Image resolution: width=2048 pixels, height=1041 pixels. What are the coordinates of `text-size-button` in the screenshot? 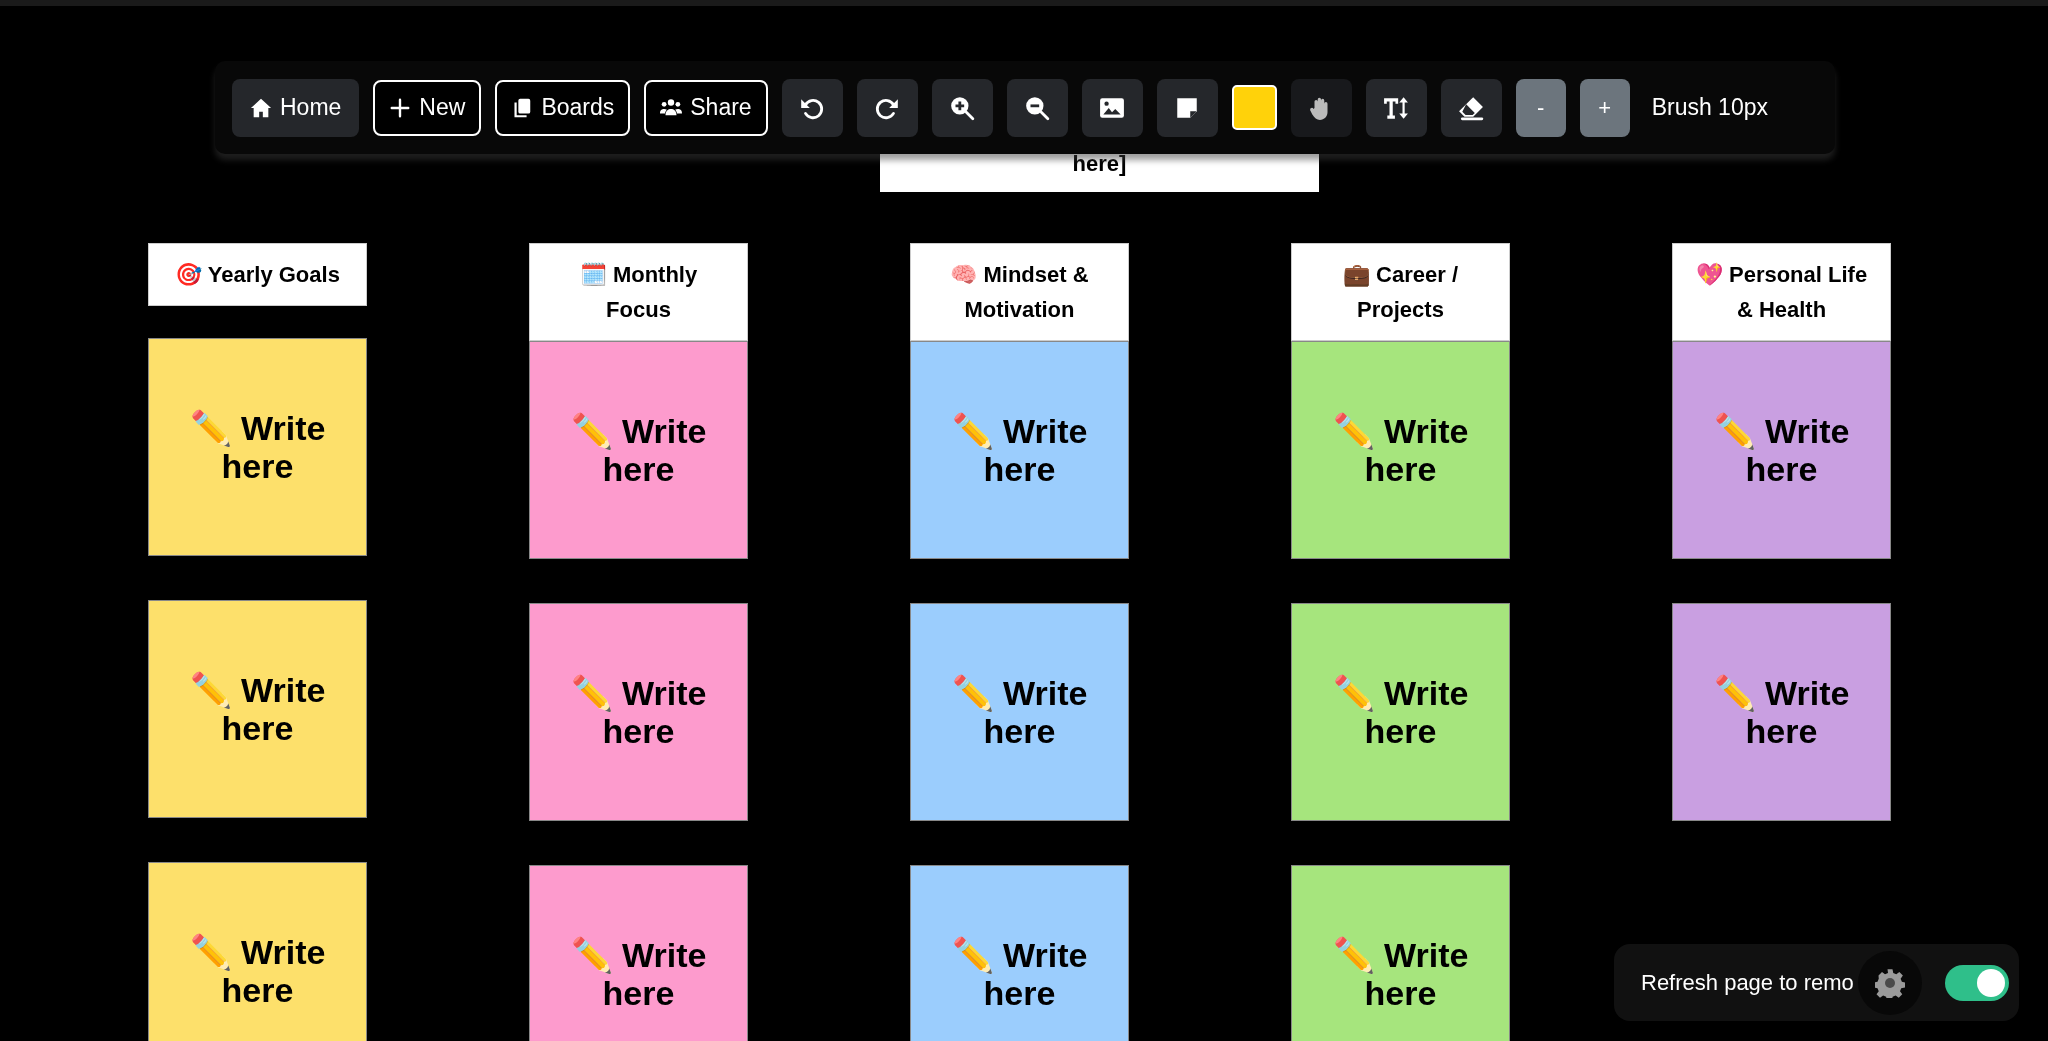 It's located at (1396, 107).